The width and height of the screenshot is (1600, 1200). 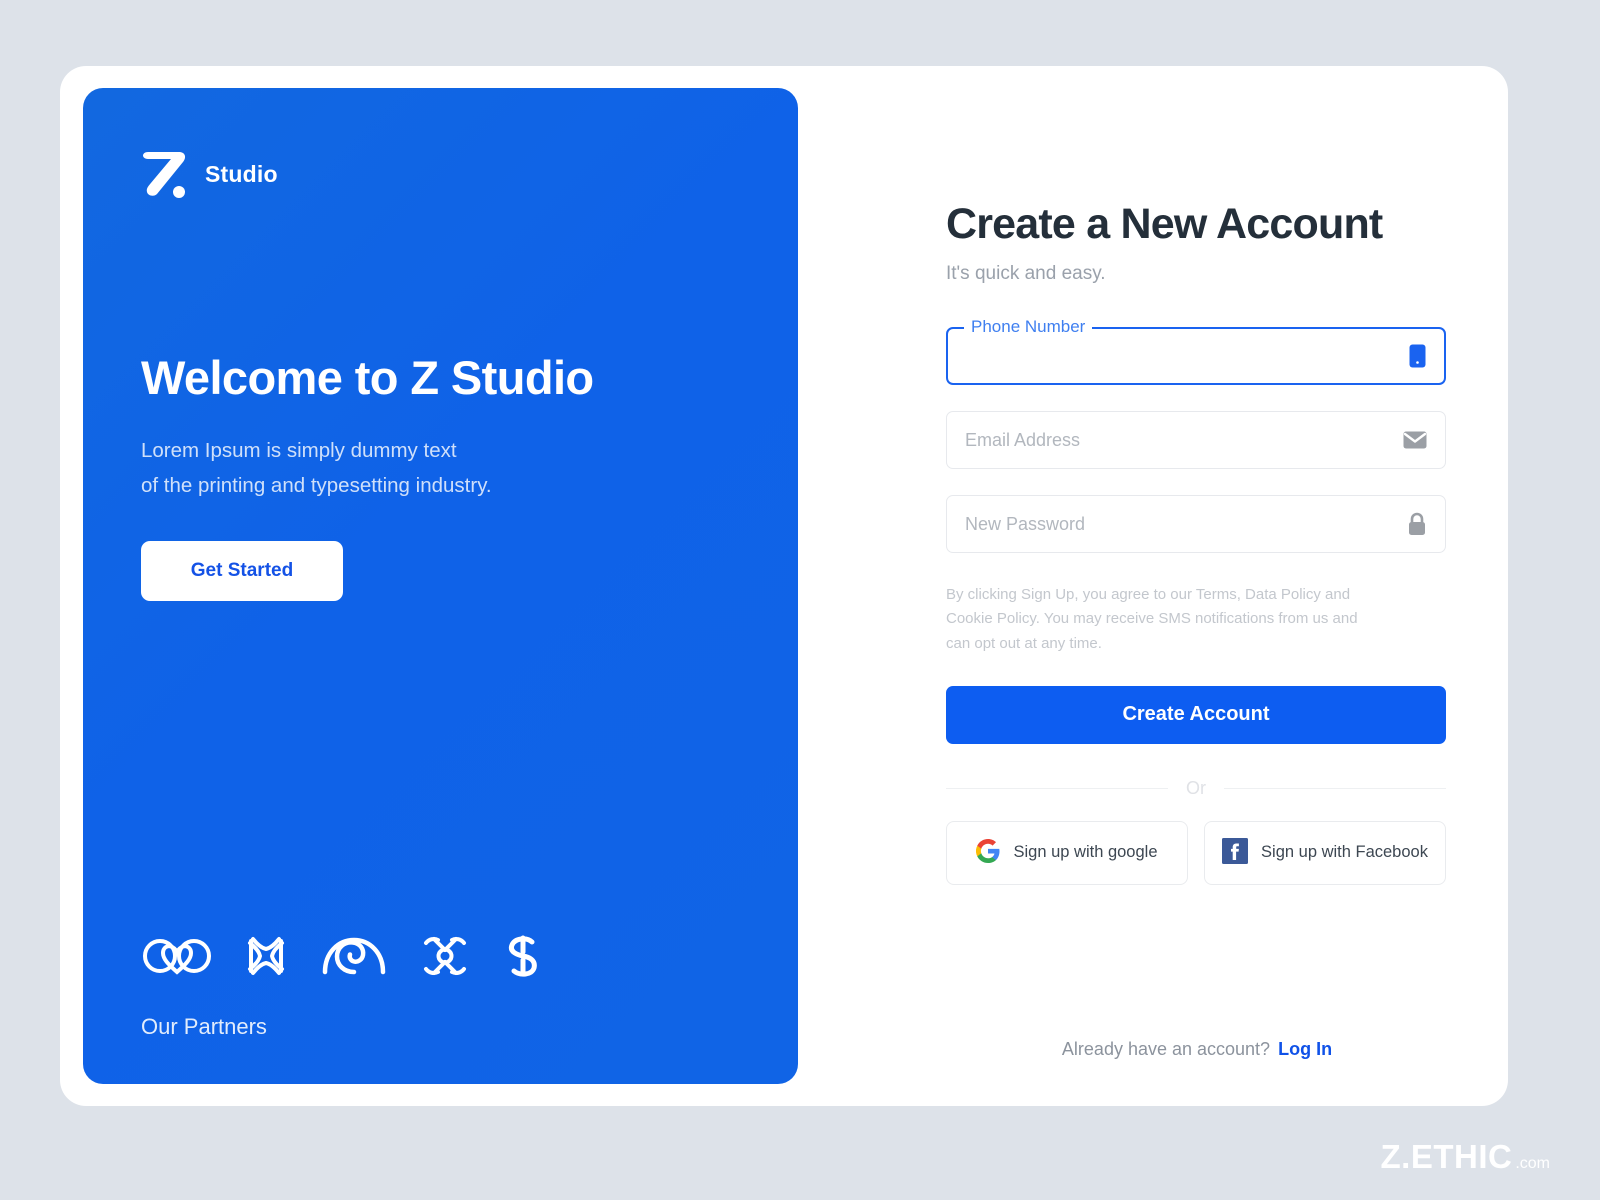 What do you see at coordinates (354, 958) in the screenshot?
I see `partner-spiral-arch-logo-icon` at bounding box center [354, 958].